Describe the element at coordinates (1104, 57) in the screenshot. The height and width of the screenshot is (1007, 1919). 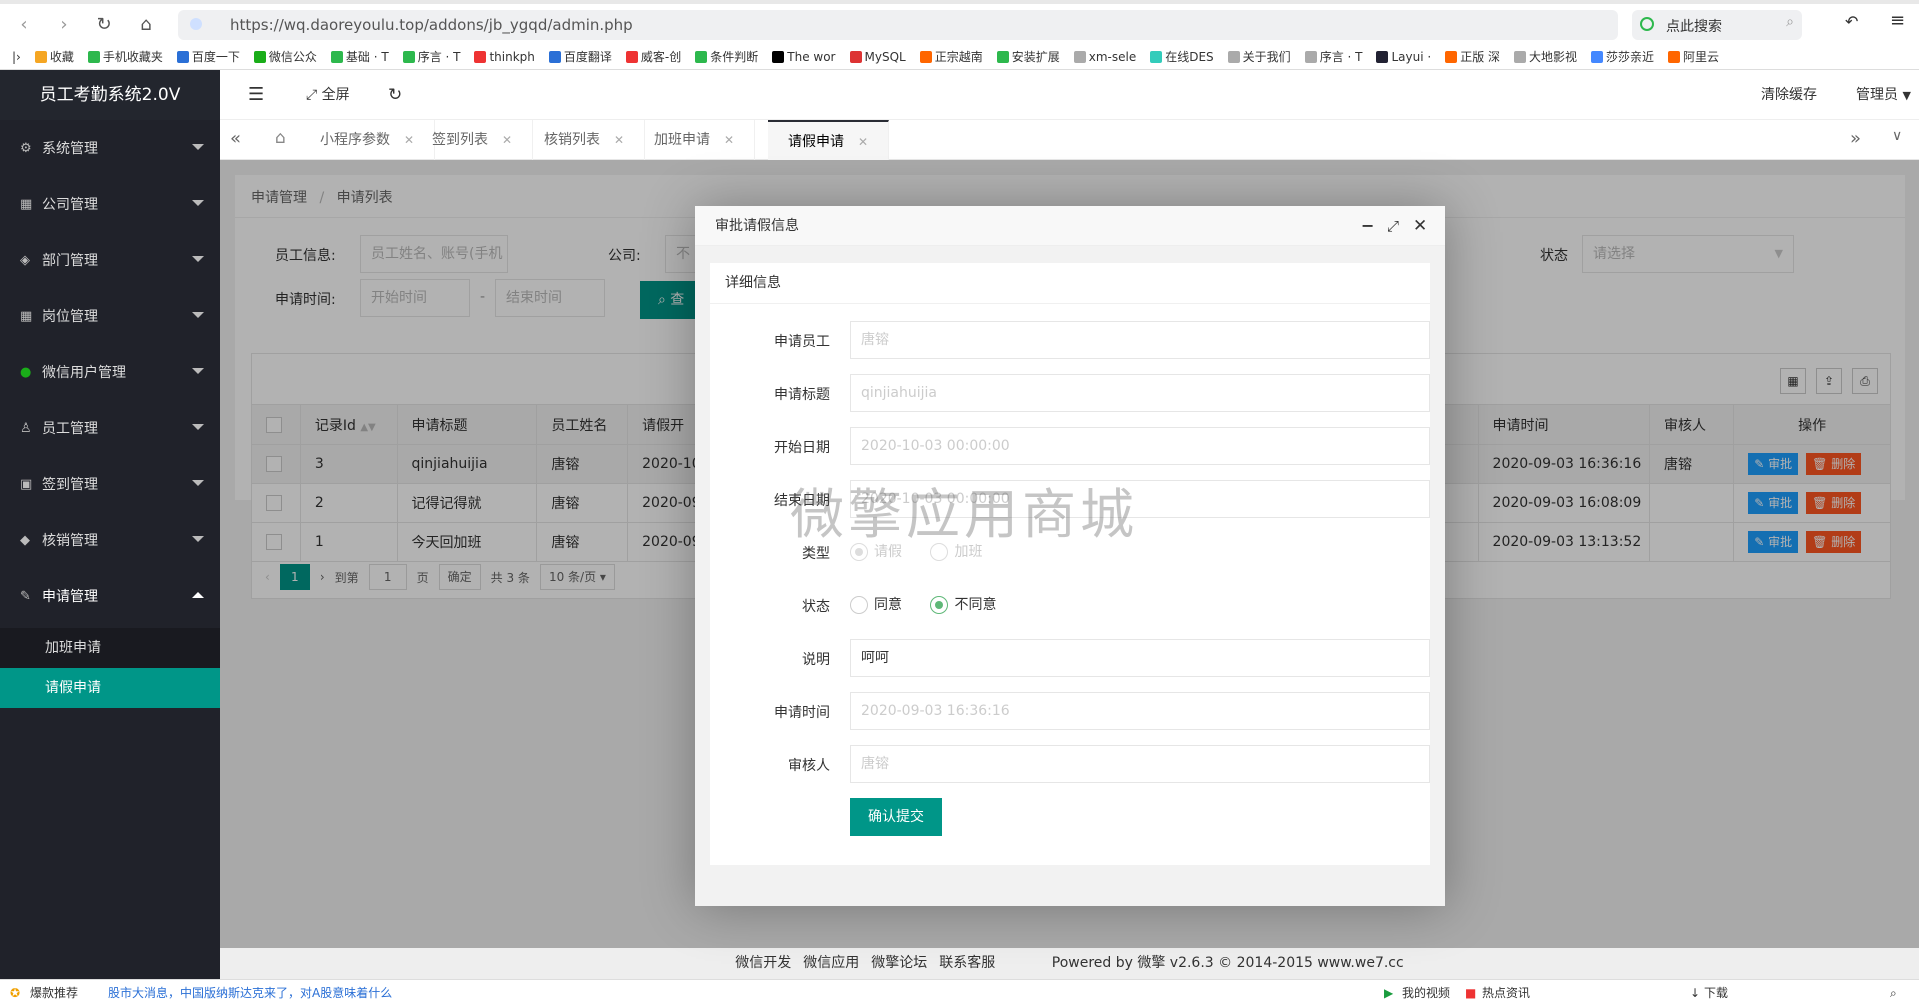
I see `bookmark-item: xm-sele` at that location.